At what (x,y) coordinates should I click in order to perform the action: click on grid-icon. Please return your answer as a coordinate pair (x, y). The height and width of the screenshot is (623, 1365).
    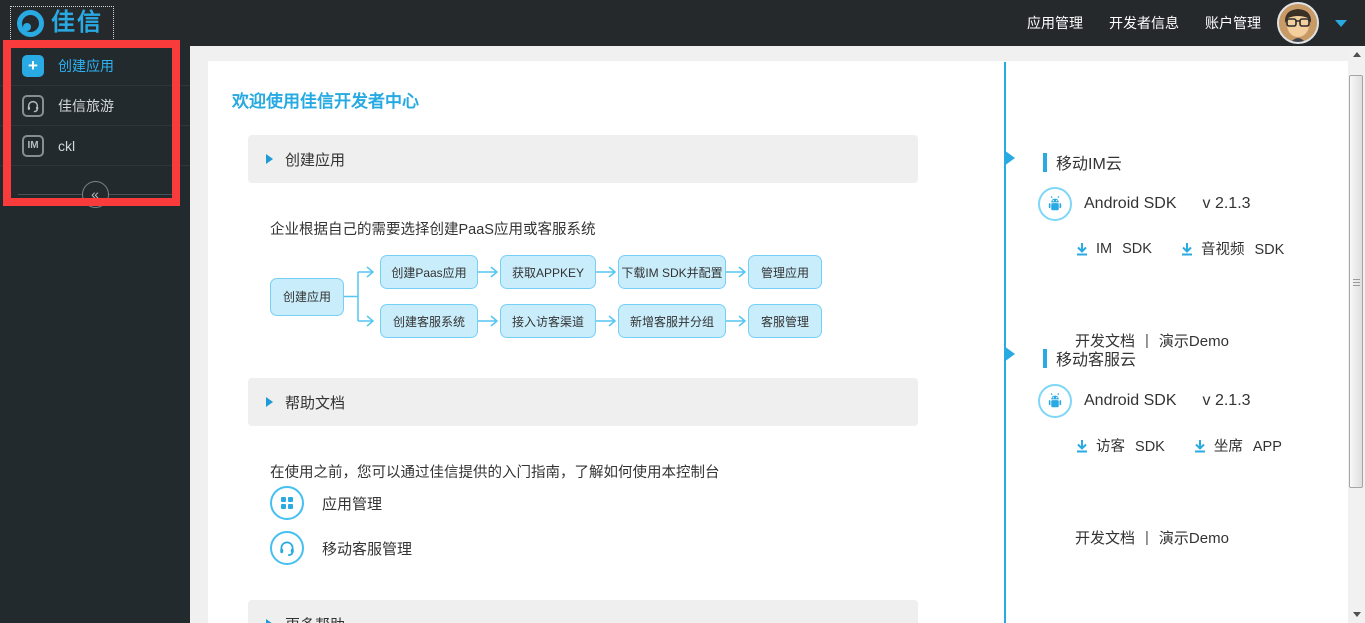
    Looking at the image, I should click on (287, 503).